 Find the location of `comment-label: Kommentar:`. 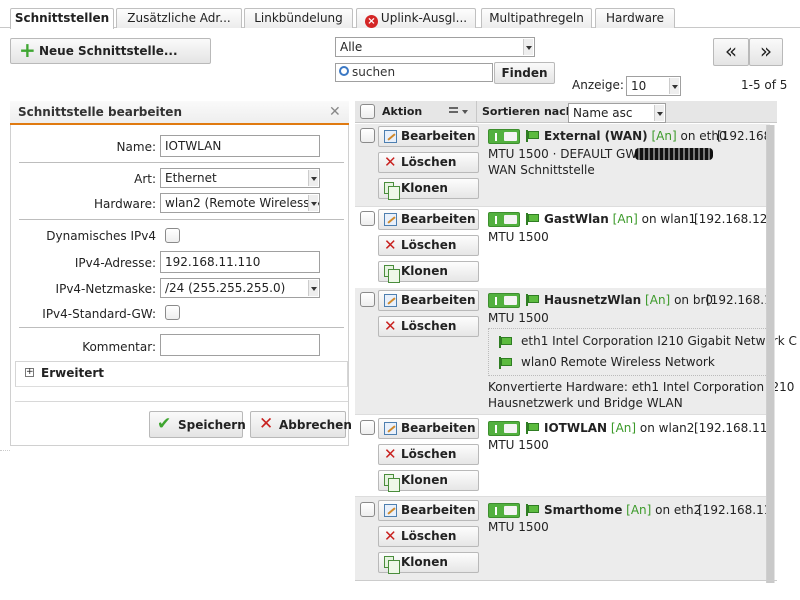

comment-label: Kommentar: is located at coordinates (119, 347).